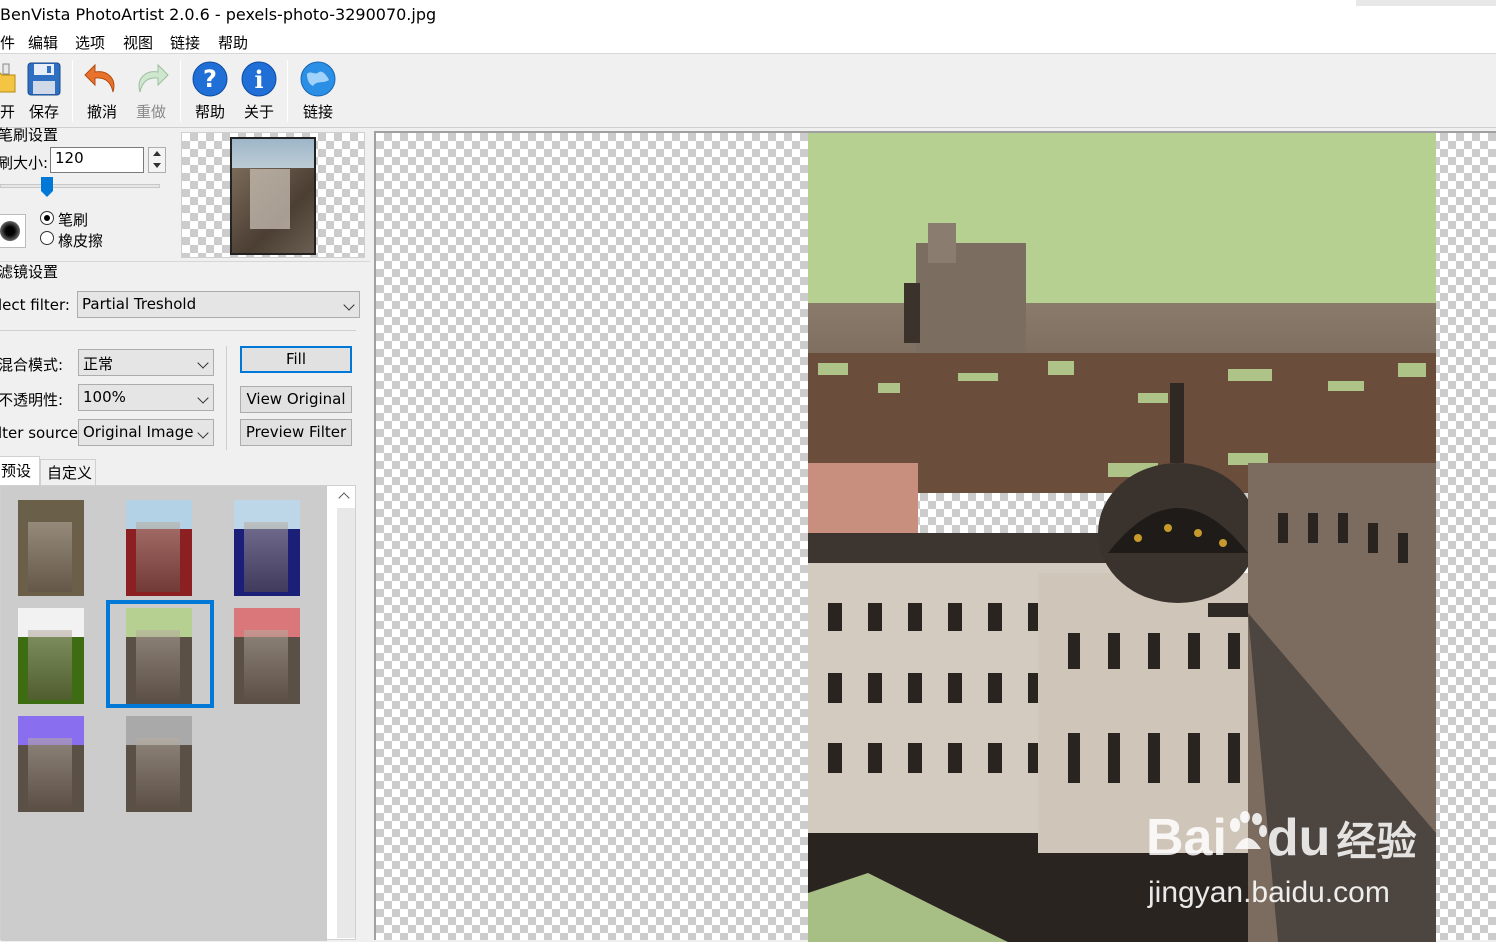 This screenshot has width=1496, height=942. What do you see at coordinates (8, 78) in the screenshot?
I see `open-folder-icon` at bounding box center [8, 78].